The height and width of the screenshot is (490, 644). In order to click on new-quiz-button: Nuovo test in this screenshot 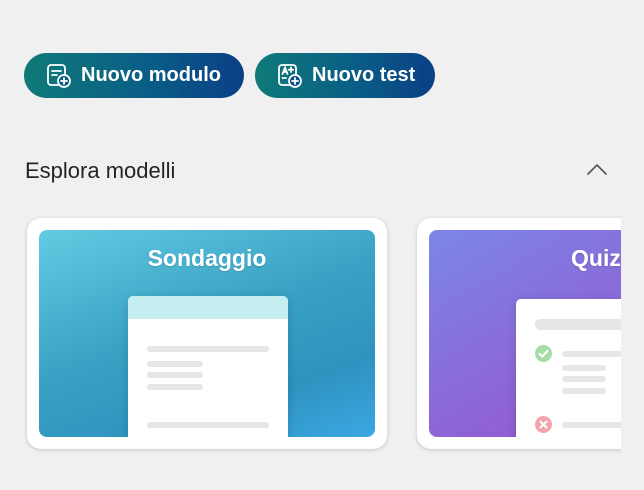, I will do `click(345, 75)`.